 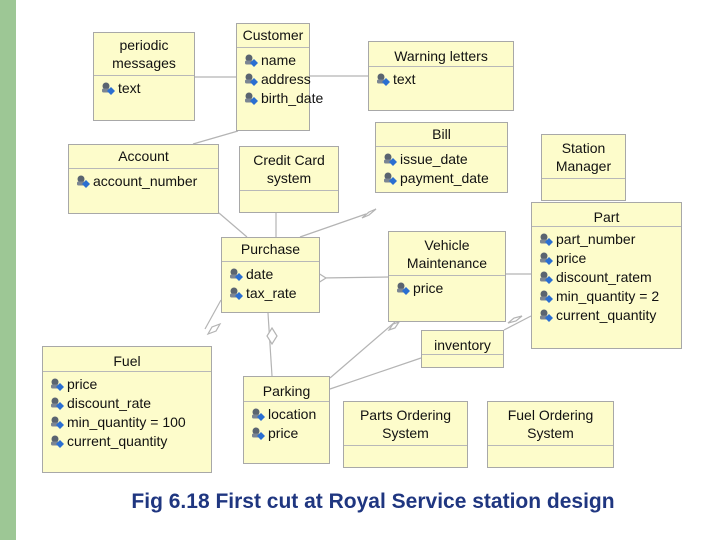 I want to click on assoc-purchase-bill, so click(x=333, y=225).